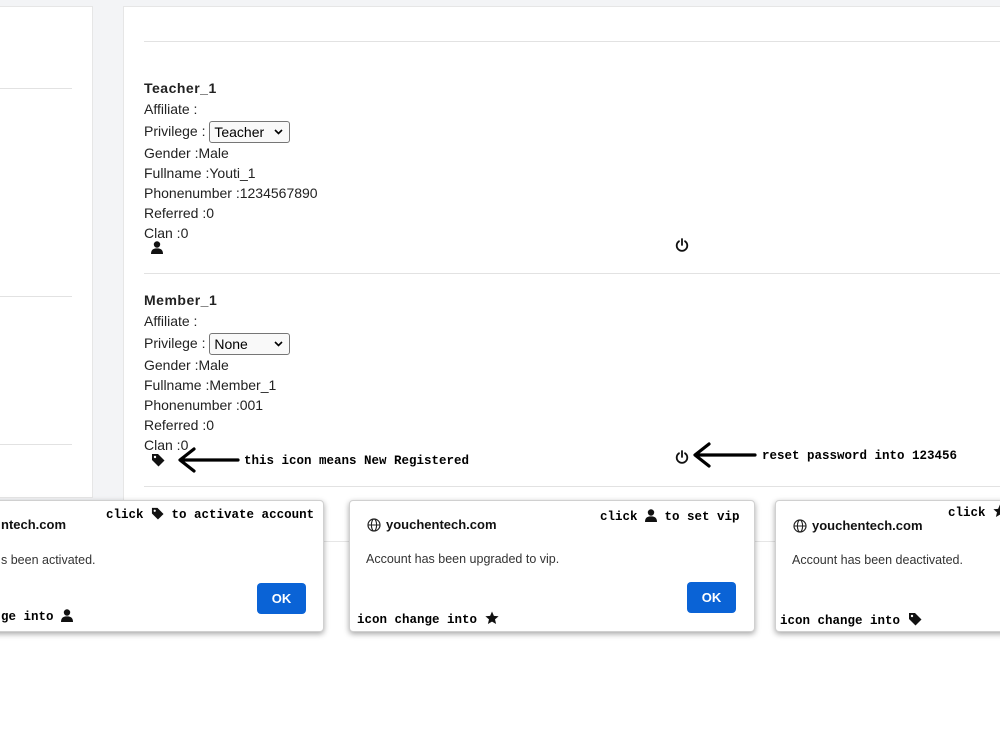  What do you see at coordinates (702, 517) in the screenshot?
I see `note-text: to set vip` at bounding box center [702, 517].